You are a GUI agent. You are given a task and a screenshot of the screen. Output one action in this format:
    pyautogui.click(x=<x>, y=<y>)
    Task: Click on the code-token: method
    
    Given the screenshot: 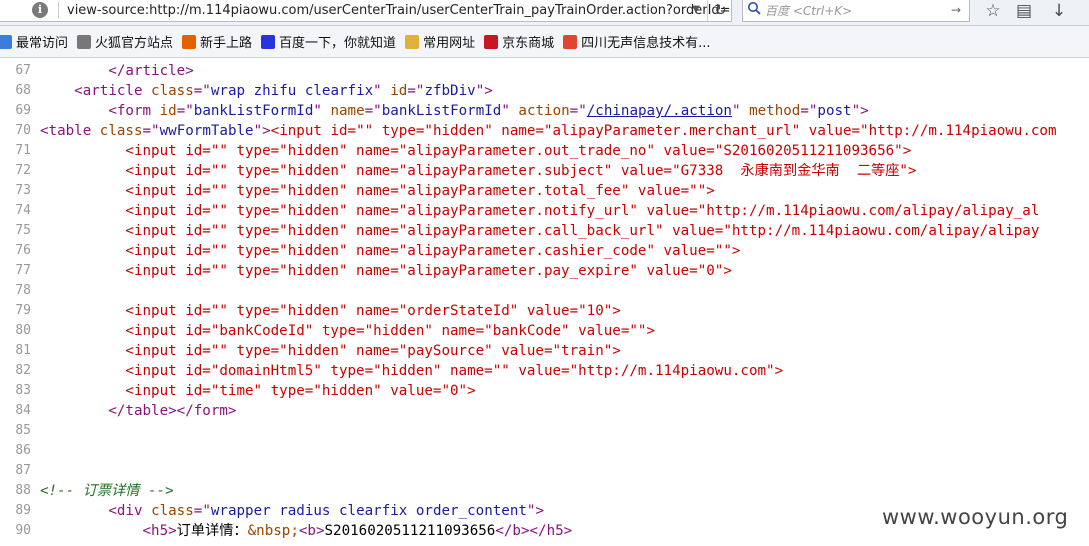 What is the action you would take?
    pyautogui.click(x=775, y=111)
    